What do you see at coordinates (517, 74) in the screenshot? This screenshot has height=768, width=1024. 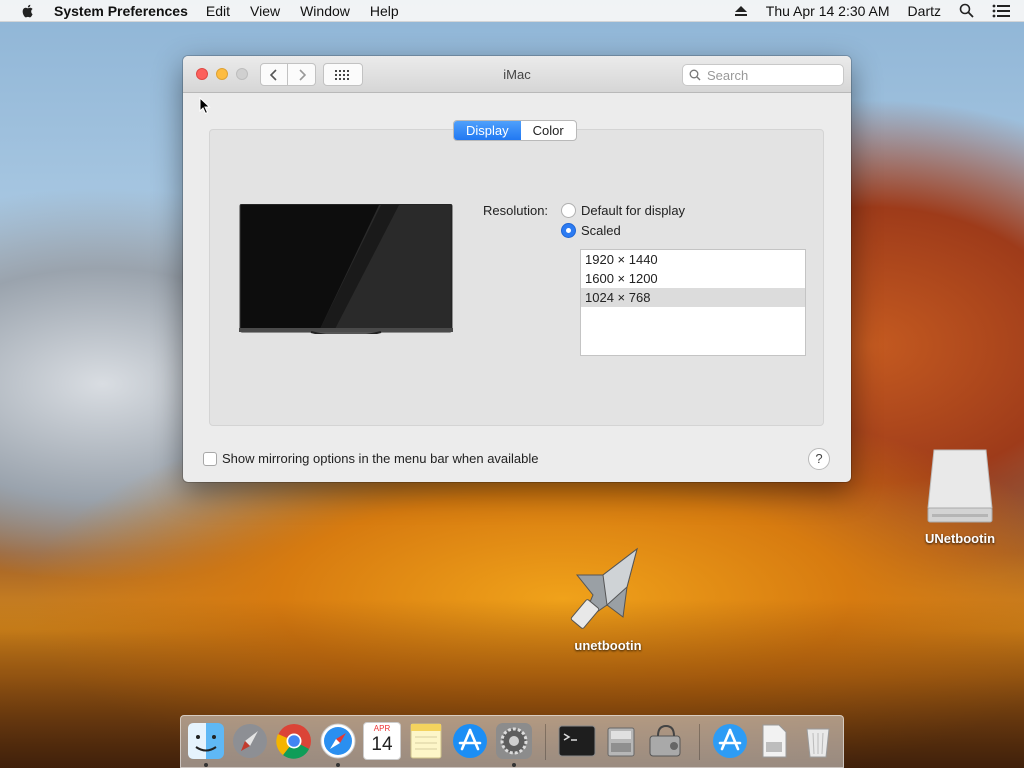 I see `title-bar: iMac Search` at bounding box center [517, 74].